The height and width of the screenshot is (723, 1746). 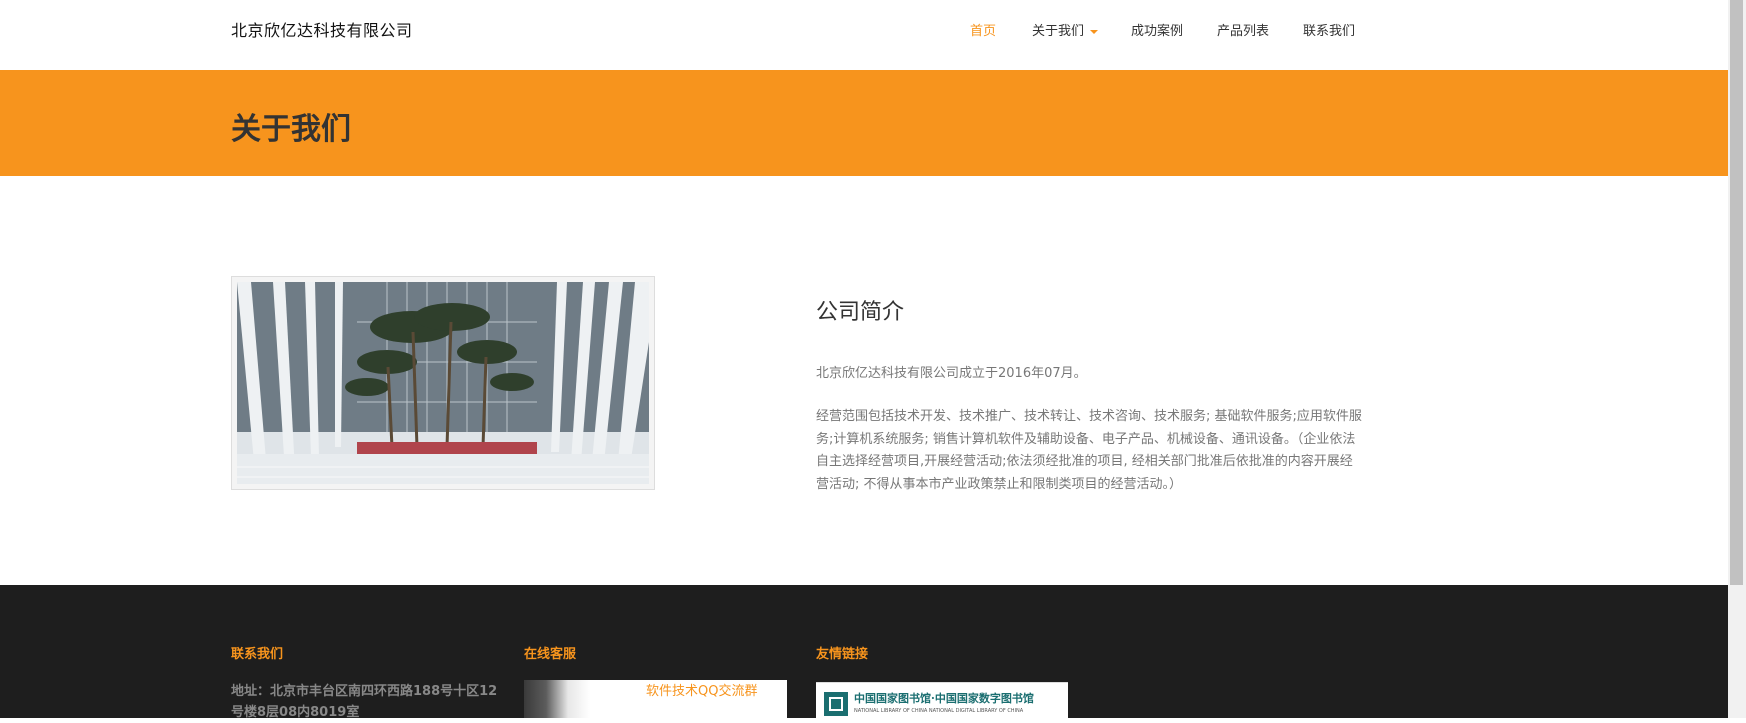 I want to click on nav-about: 关于我们, so click(x=1065, y=29).